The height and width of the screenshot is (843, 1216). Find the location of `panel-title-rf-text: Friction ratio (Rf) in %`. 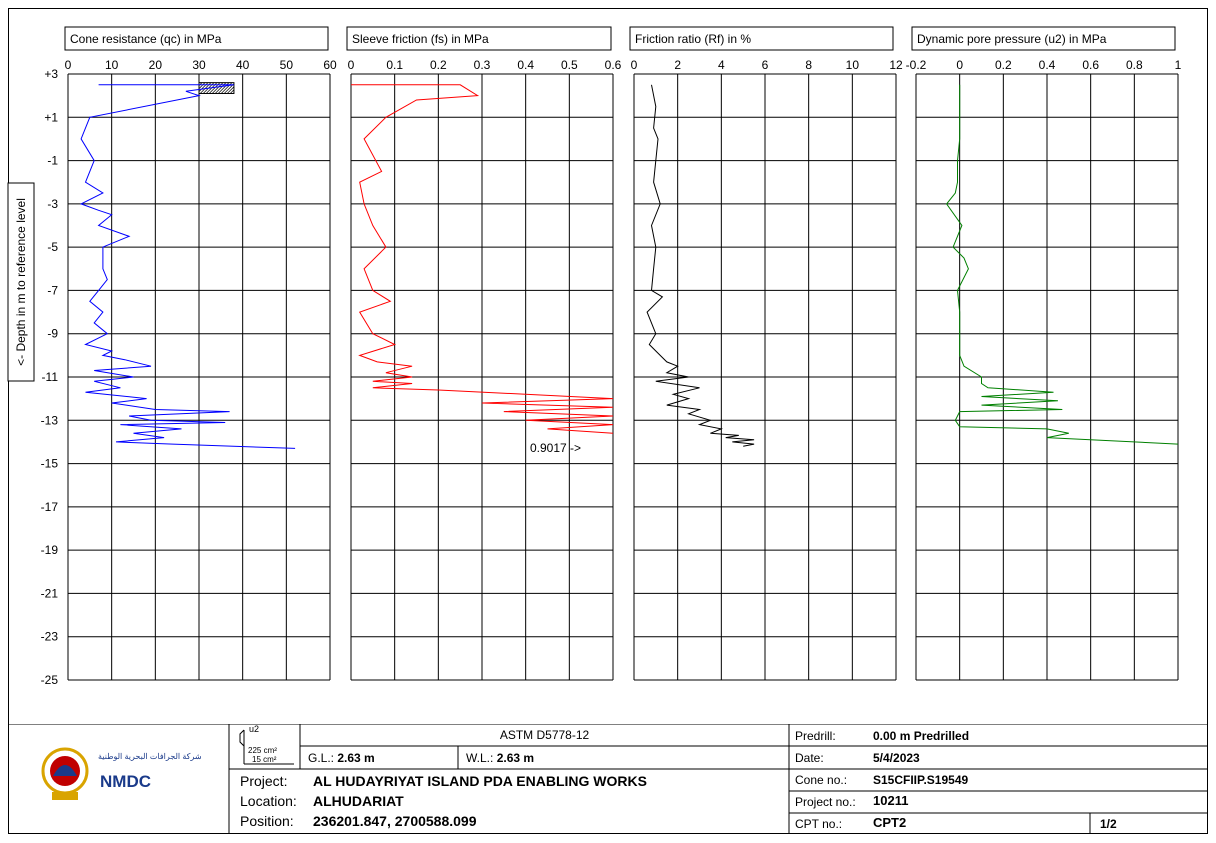

panel-title-rf-text: Friction ratio (Rf) in % is located at coordinates (693, 39).